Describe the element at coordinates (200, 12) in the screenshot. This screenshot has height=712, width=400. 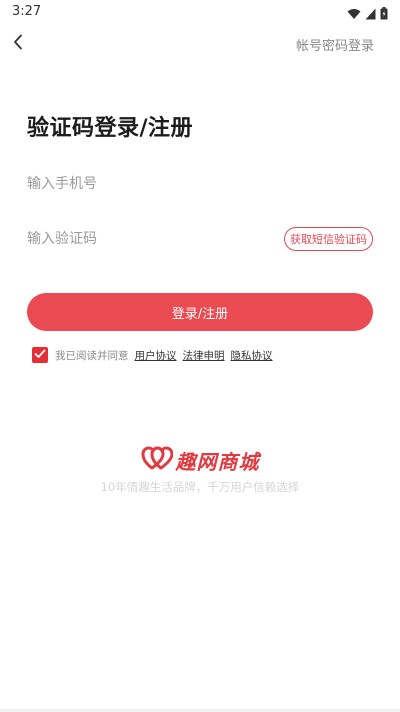
I see `status-bar: 3:27` at that location.